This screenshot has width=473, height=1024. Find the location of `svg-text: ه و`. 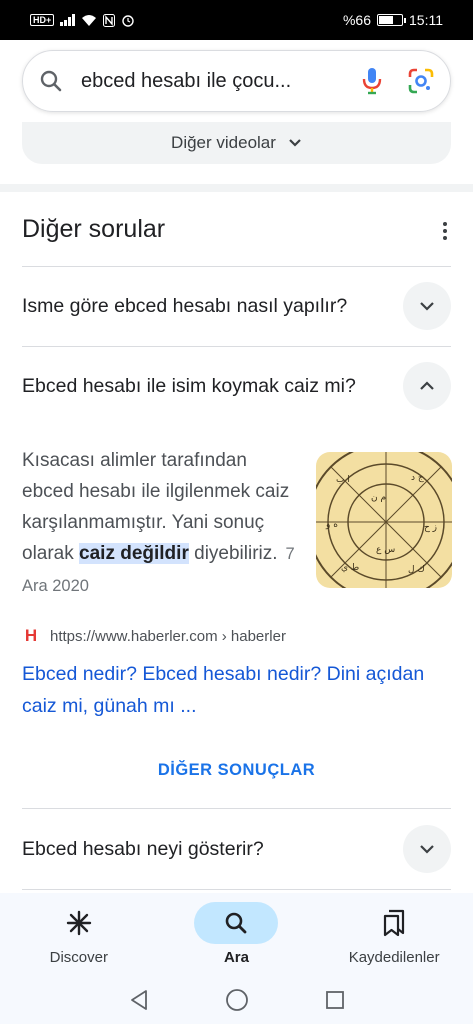

svg-text: ه و is located at coordinates (331, 525).